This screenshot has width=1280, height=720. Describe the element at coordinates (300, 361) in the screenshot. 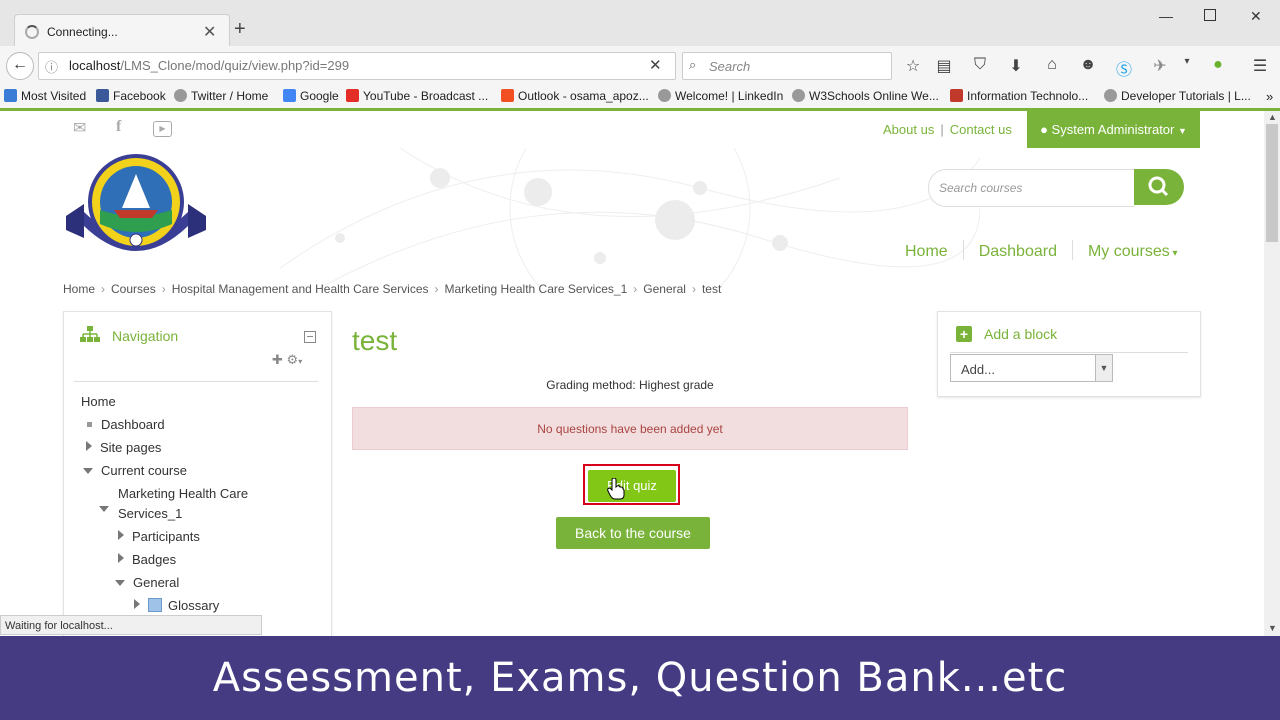

I see `caret-down-icon: ▾` at that location.